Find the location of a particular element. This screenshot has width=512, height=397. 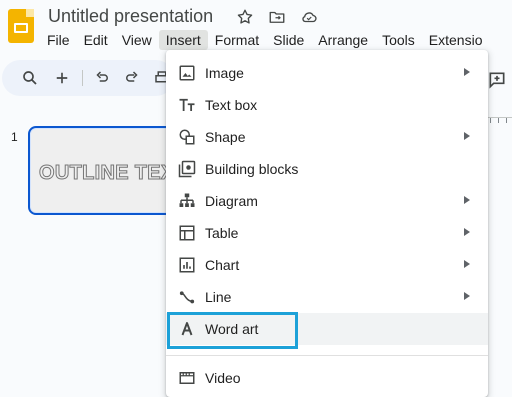

table-icon is located at coordinates (187, 233).